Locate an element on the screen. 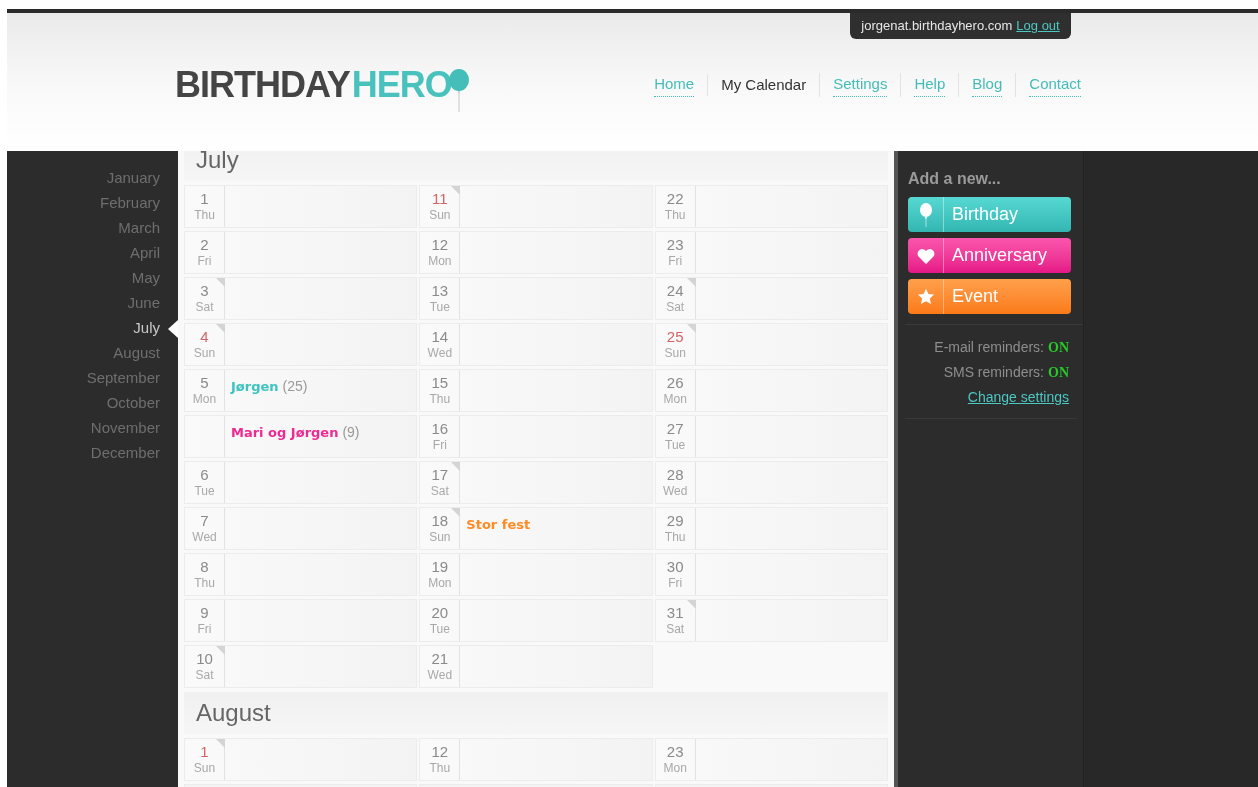 The image size is (1258, 787). day-row: 15 Thu is located at coordinates (536, 390).